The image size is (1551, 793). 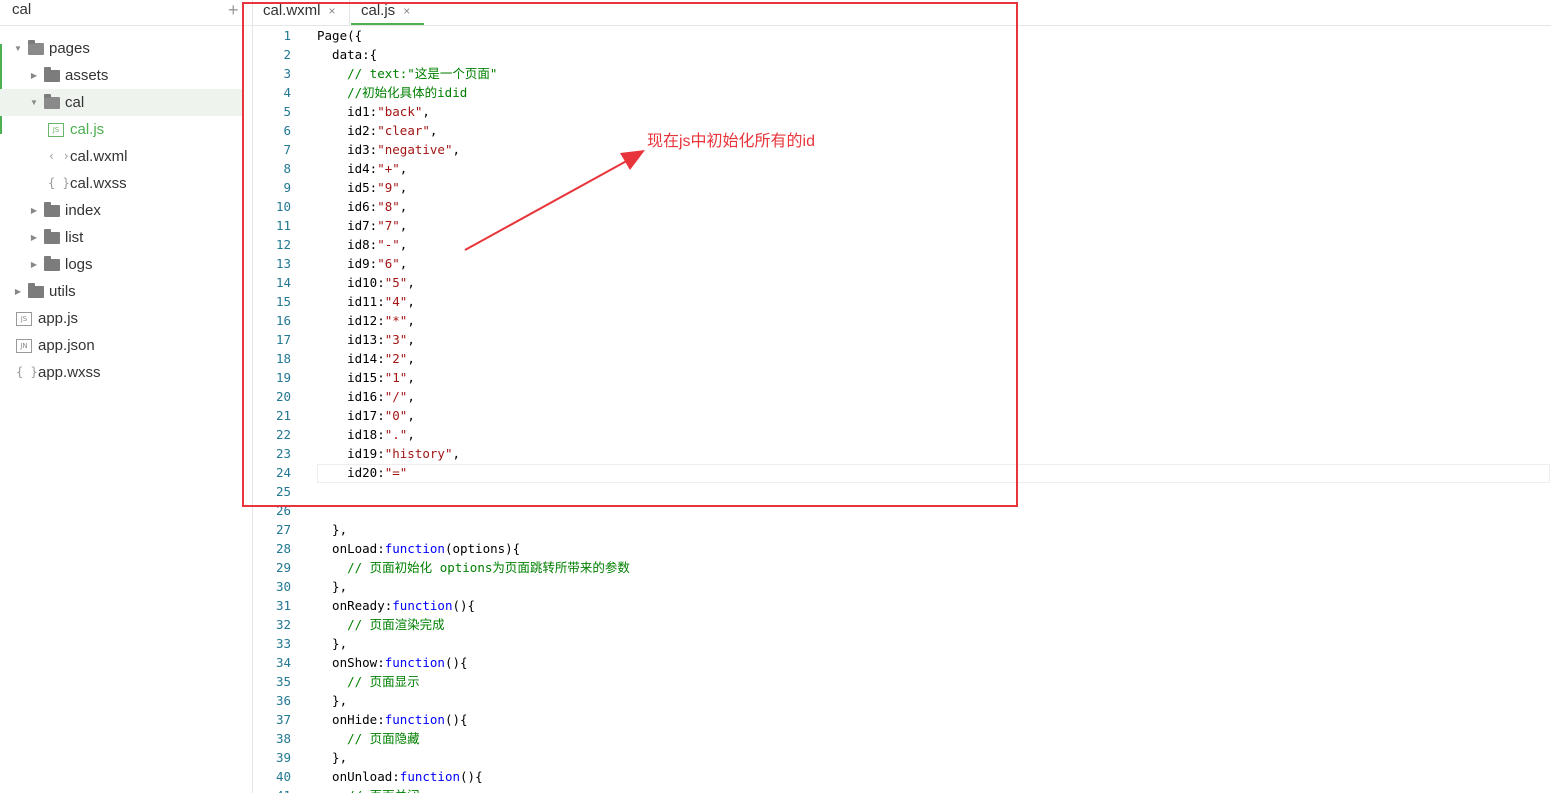 I want to click on annotation-arrow, so click(x=554, y=200).